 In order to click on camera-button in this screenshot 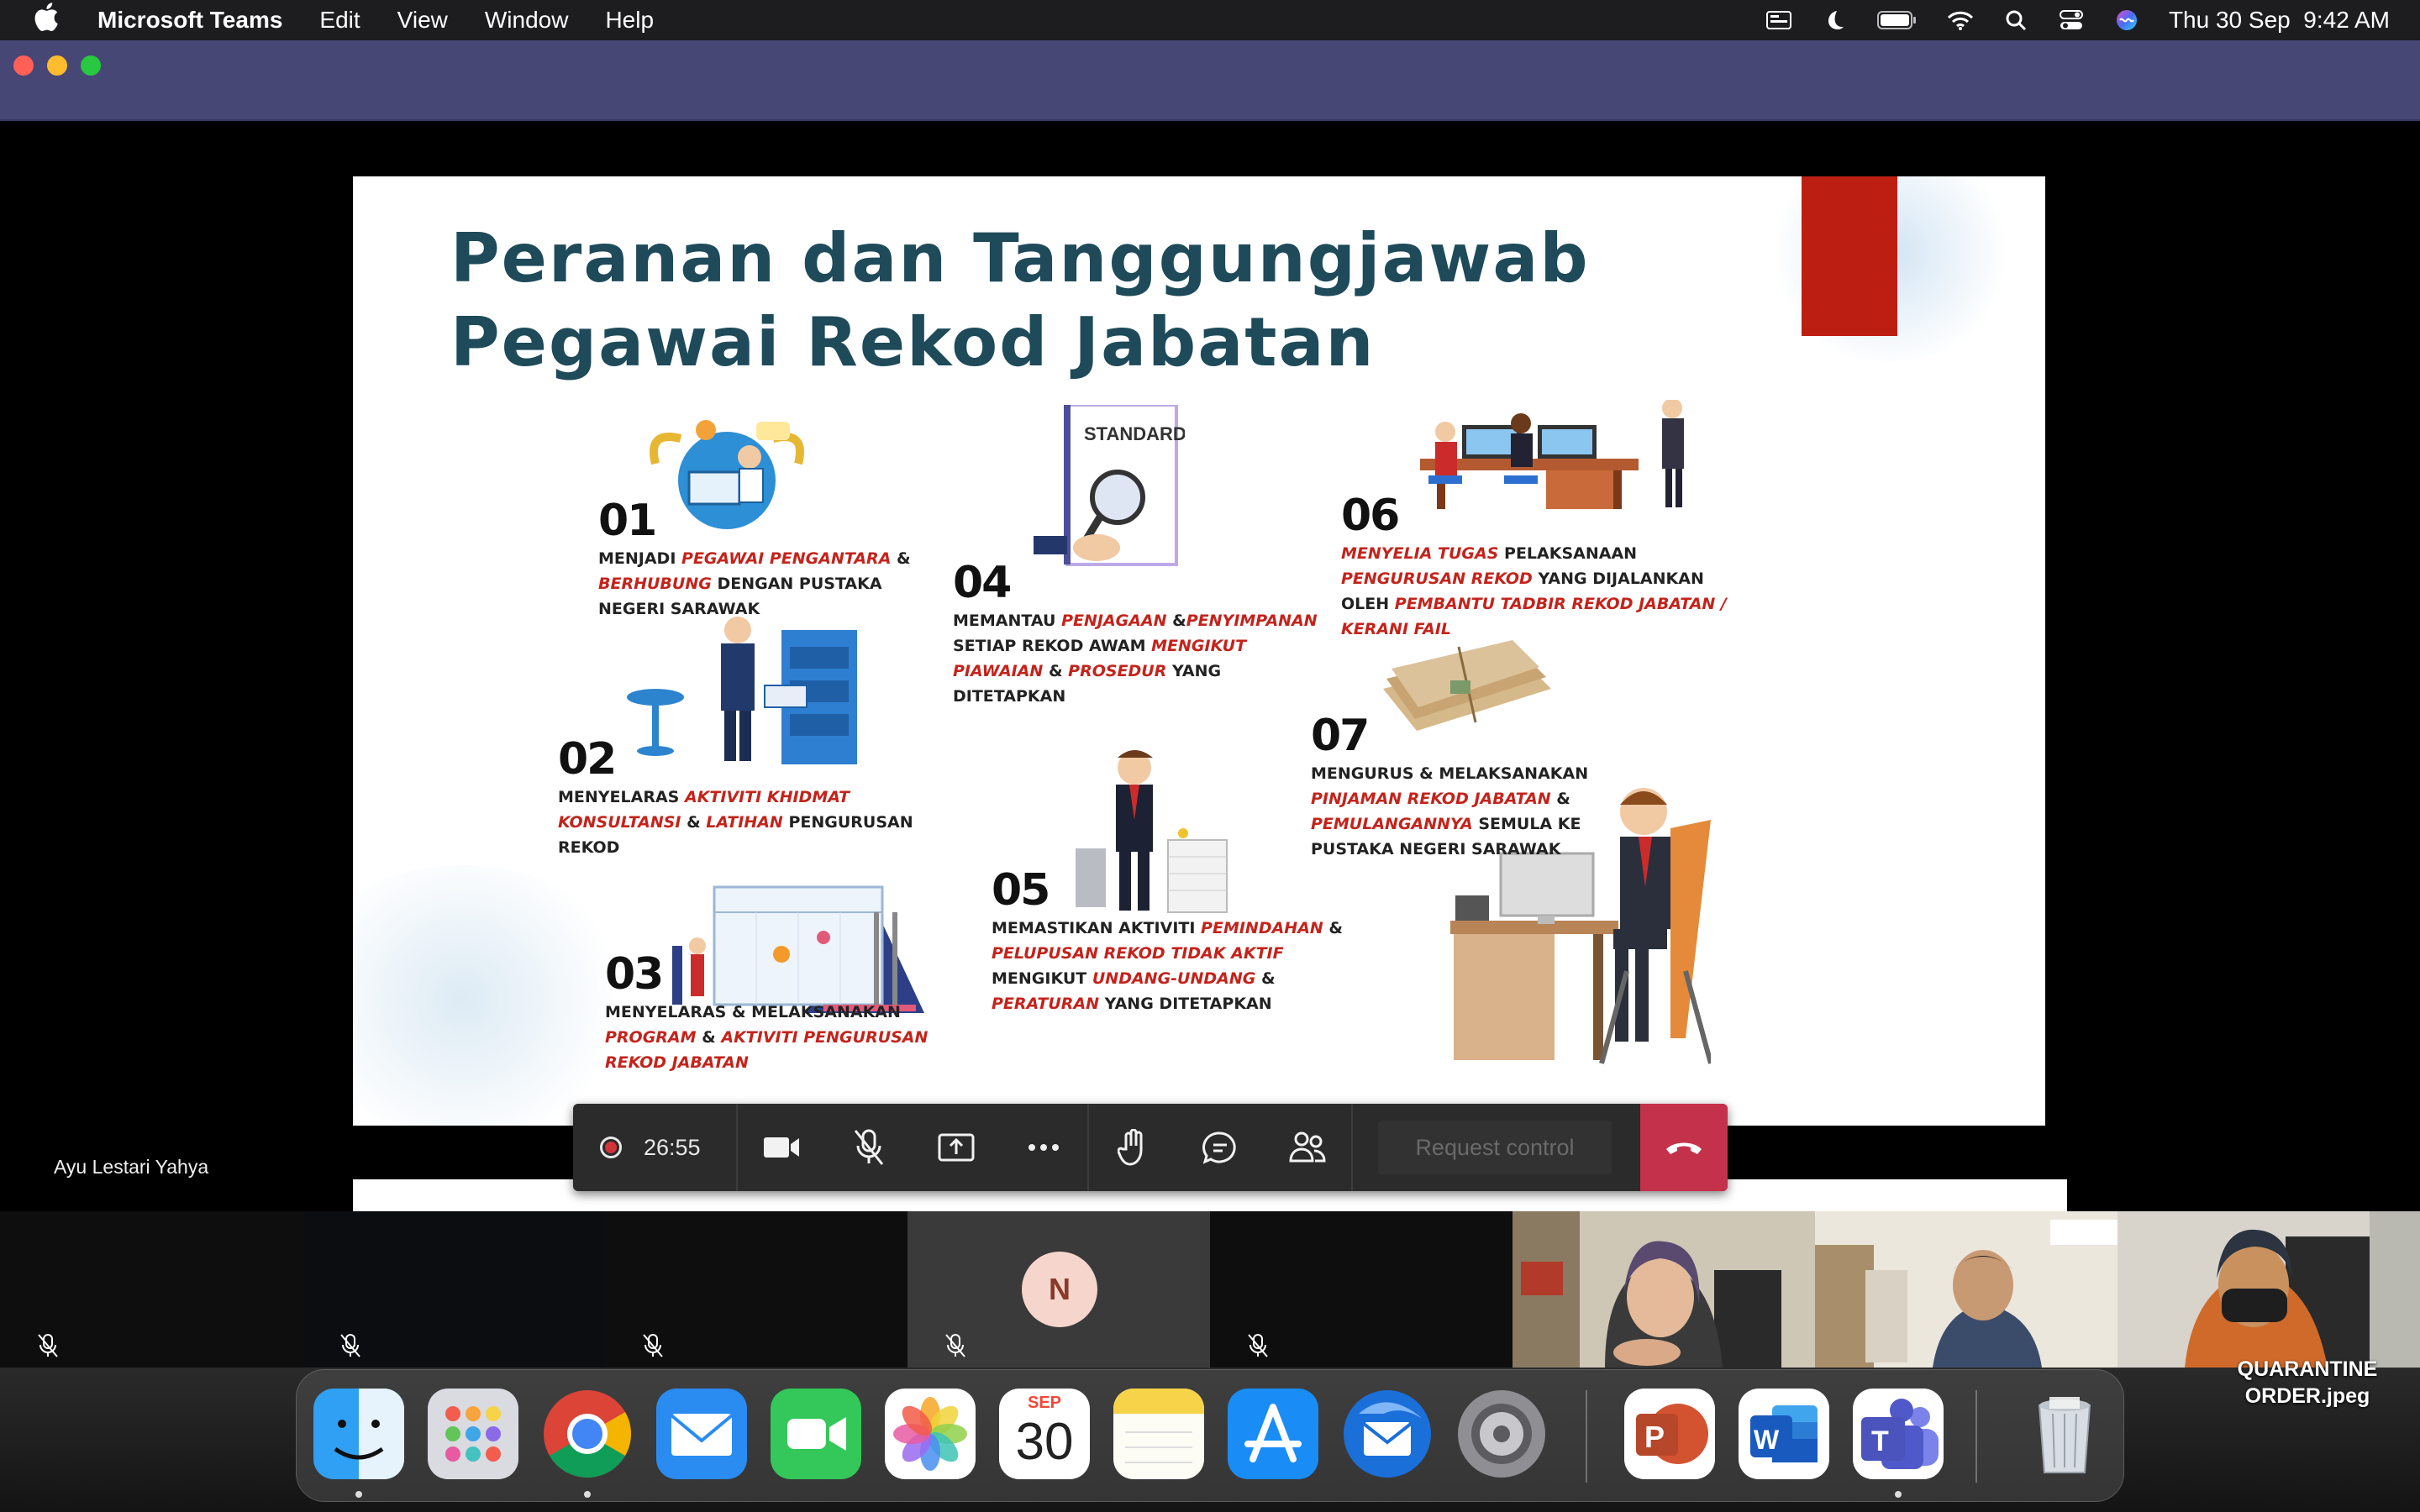, I will do `click(781, 1147)`.